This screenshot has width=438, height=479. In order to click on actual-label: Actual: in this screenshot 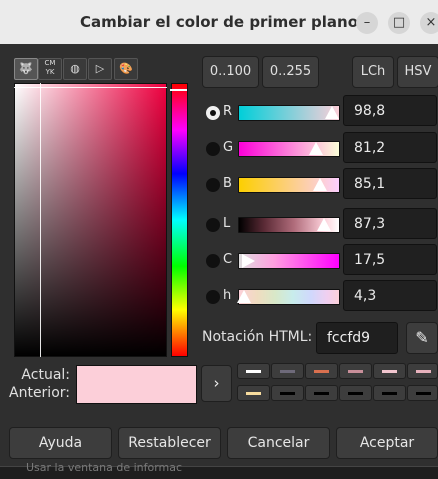, I will do `click(45, 375)`.